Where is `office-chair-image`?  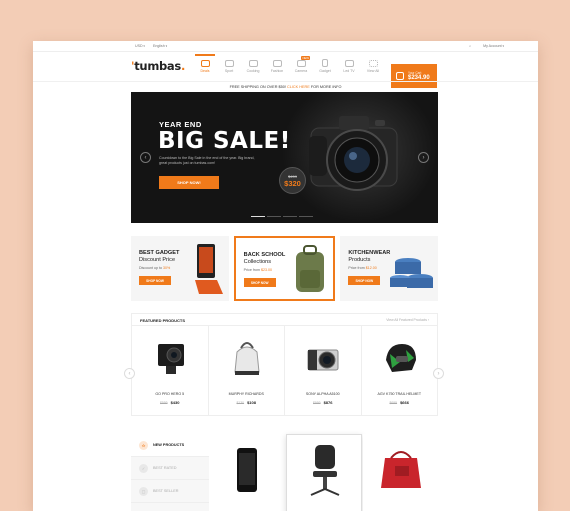
office-chair-image is located at coordinates (325, 470).